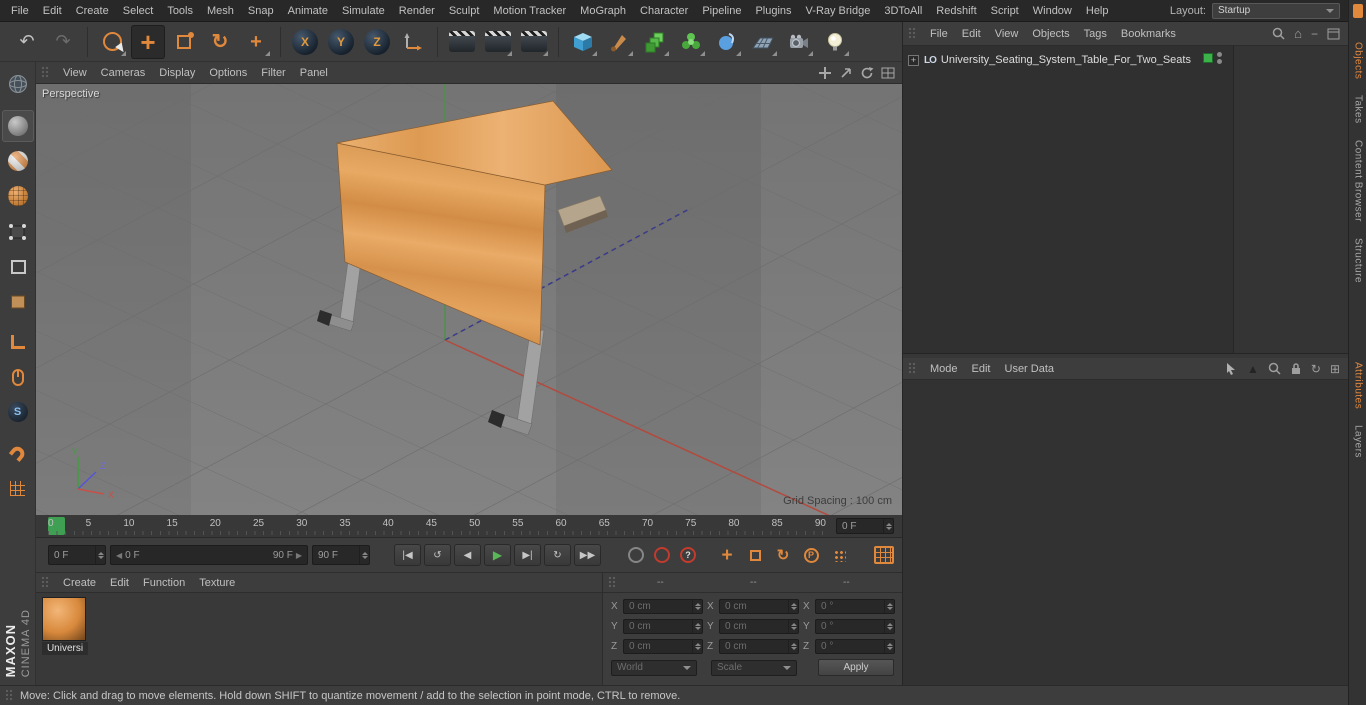 This screenshot has height=705, width=1366. Describe the element at coordinates (220, 42) in the screenshot. I see `rotate-tool-button: ↻` at that location.